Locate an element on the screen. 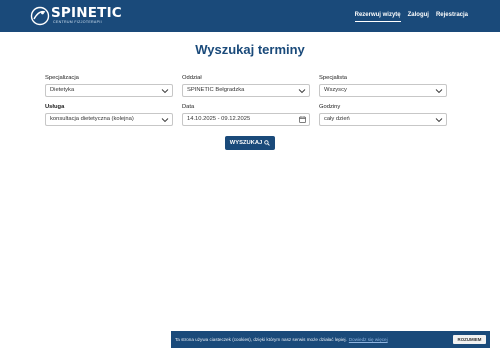 Image resolution: width=500 pixels, height=348 pixels. main-nav: Rezerwuj wizytę Zaloguj Rejestracja is located at coordinates (408, 17).